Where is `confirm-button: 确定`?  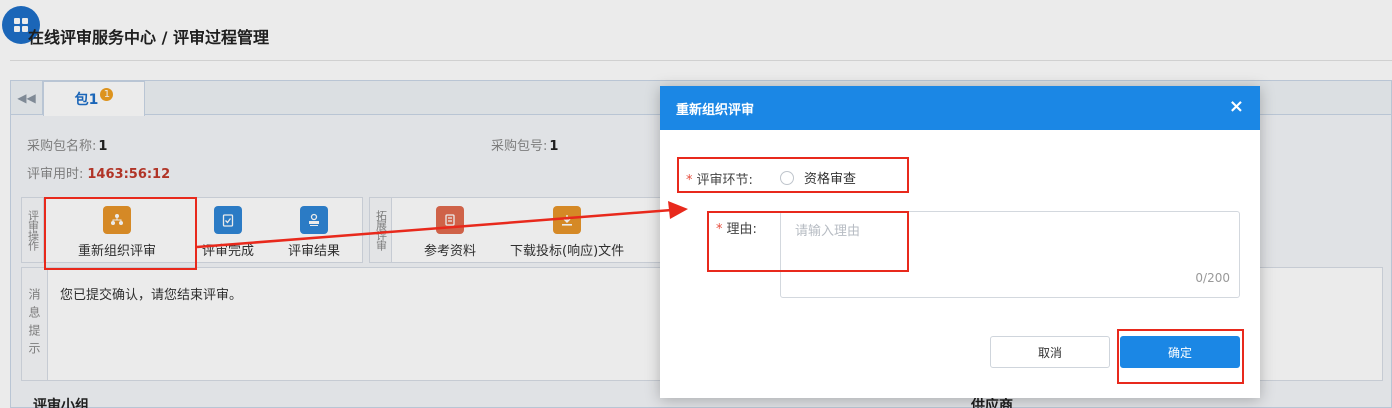
confirm-button: 确定 is located at coordinates (1180, 352).